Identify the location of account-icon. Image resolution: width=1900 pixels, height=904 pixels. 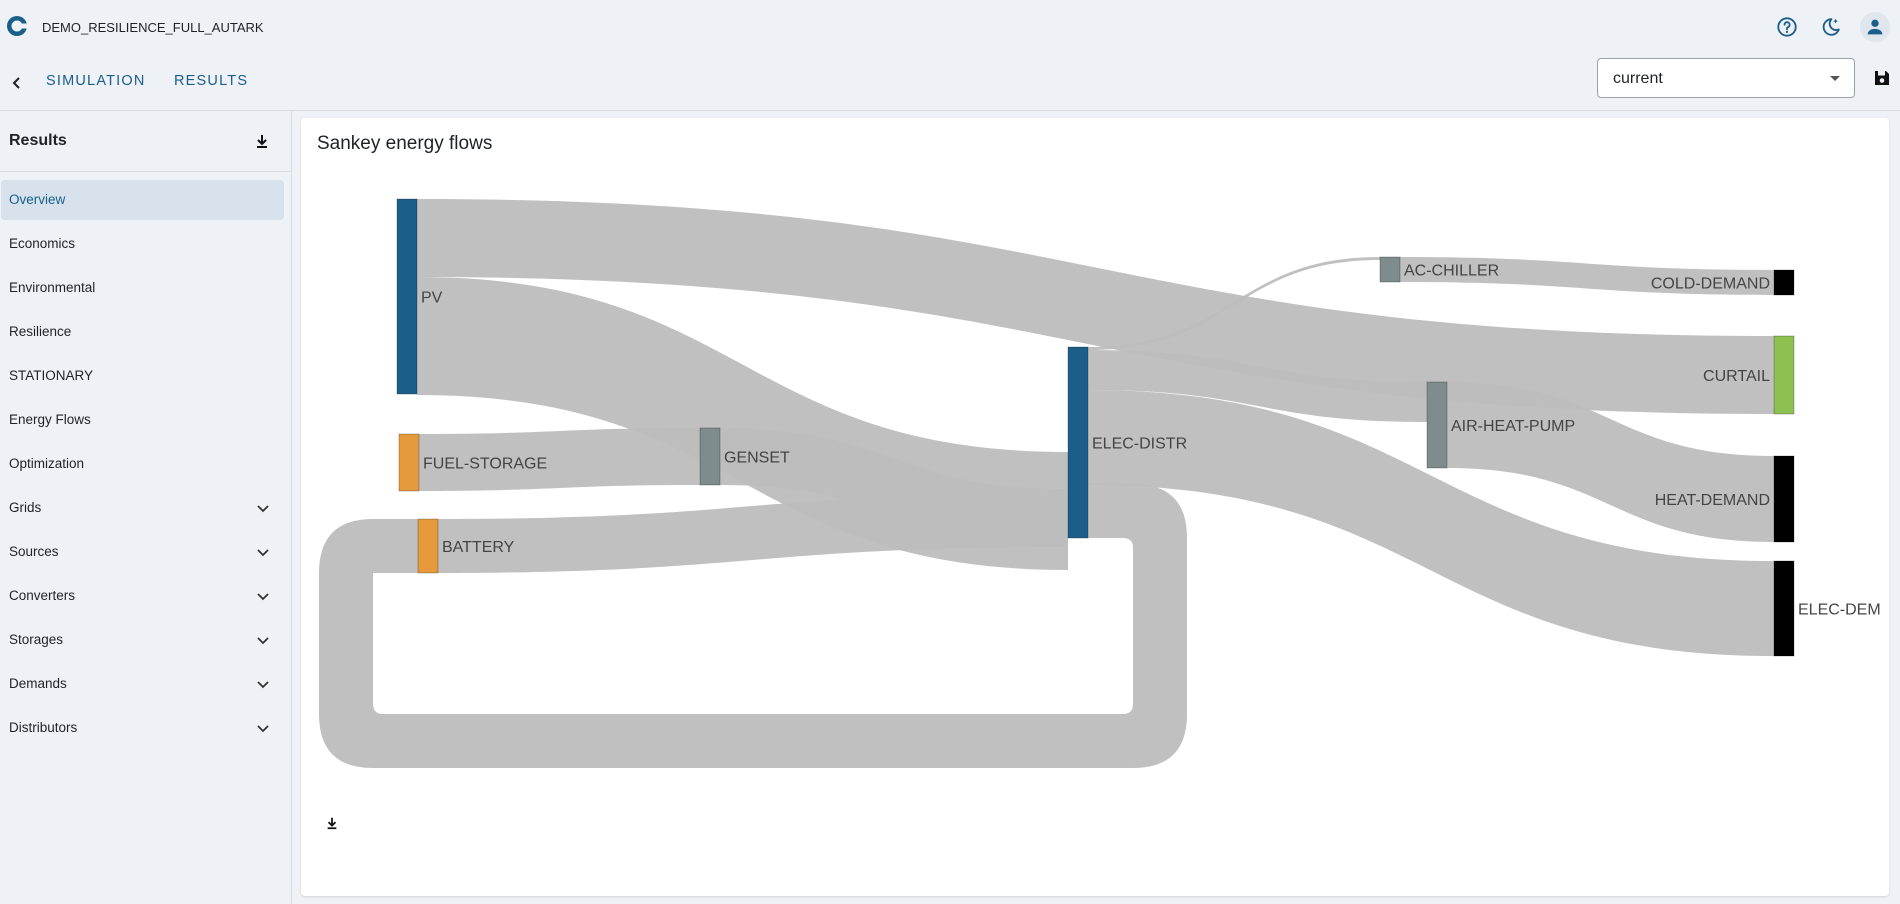
(1875, 27).